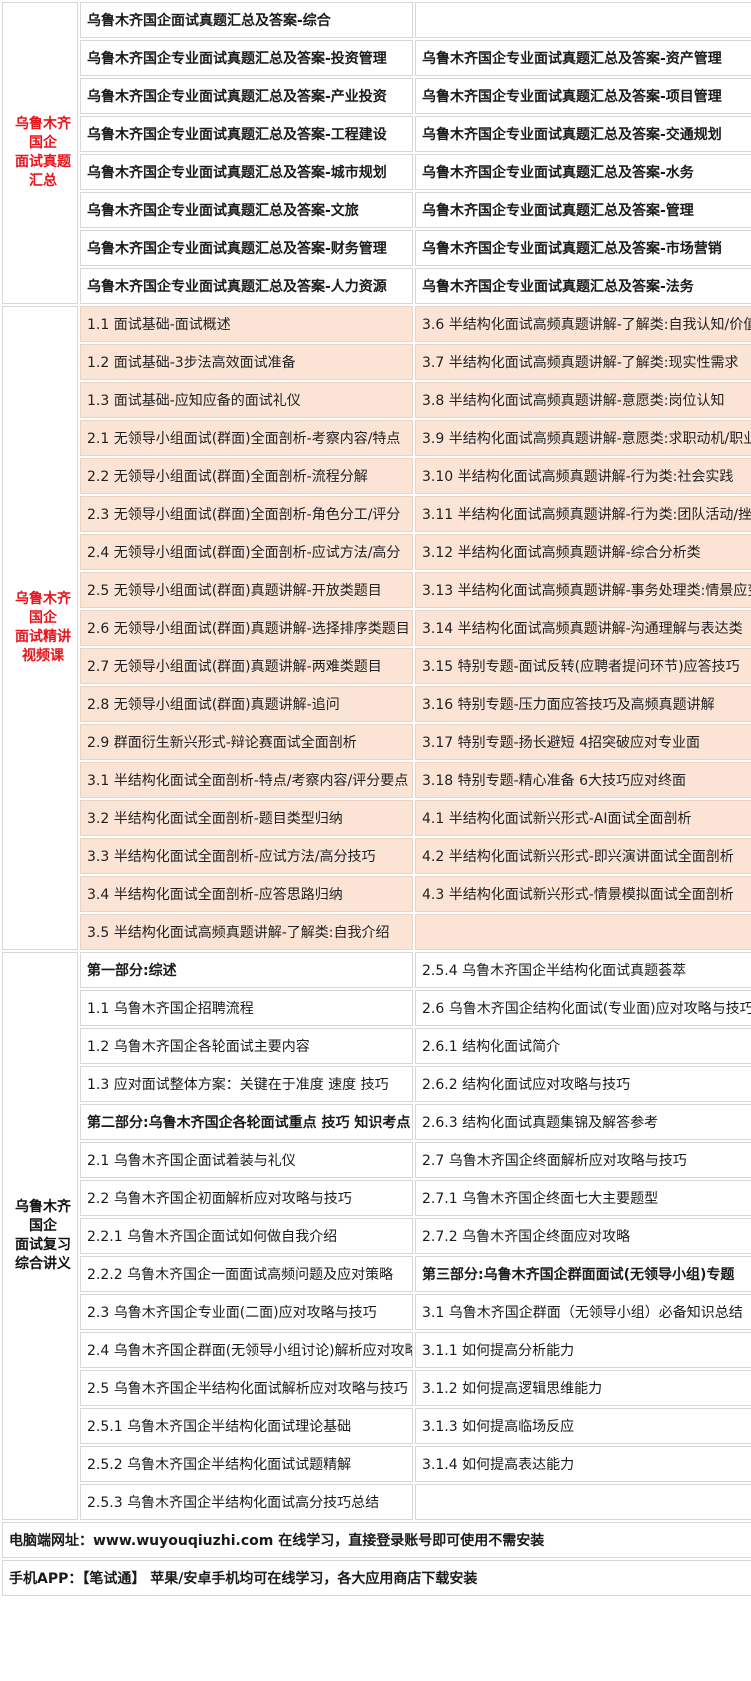 The height and width of the screenshot is (1681, 751). I want to click on catalog-item-link: 2.6.3 结构化面试真题集锦及解答参考, so click(583, 1122).